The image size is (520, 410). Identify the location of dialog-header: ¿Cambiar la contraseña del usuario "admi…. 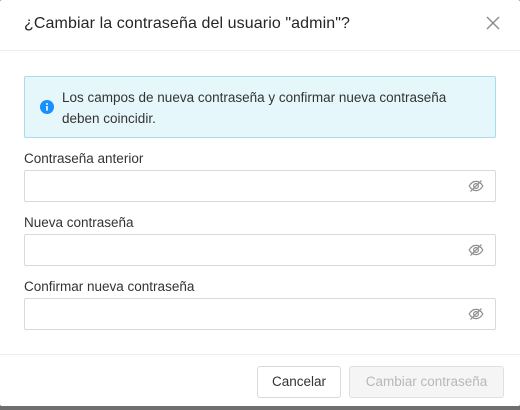
(260, 25).